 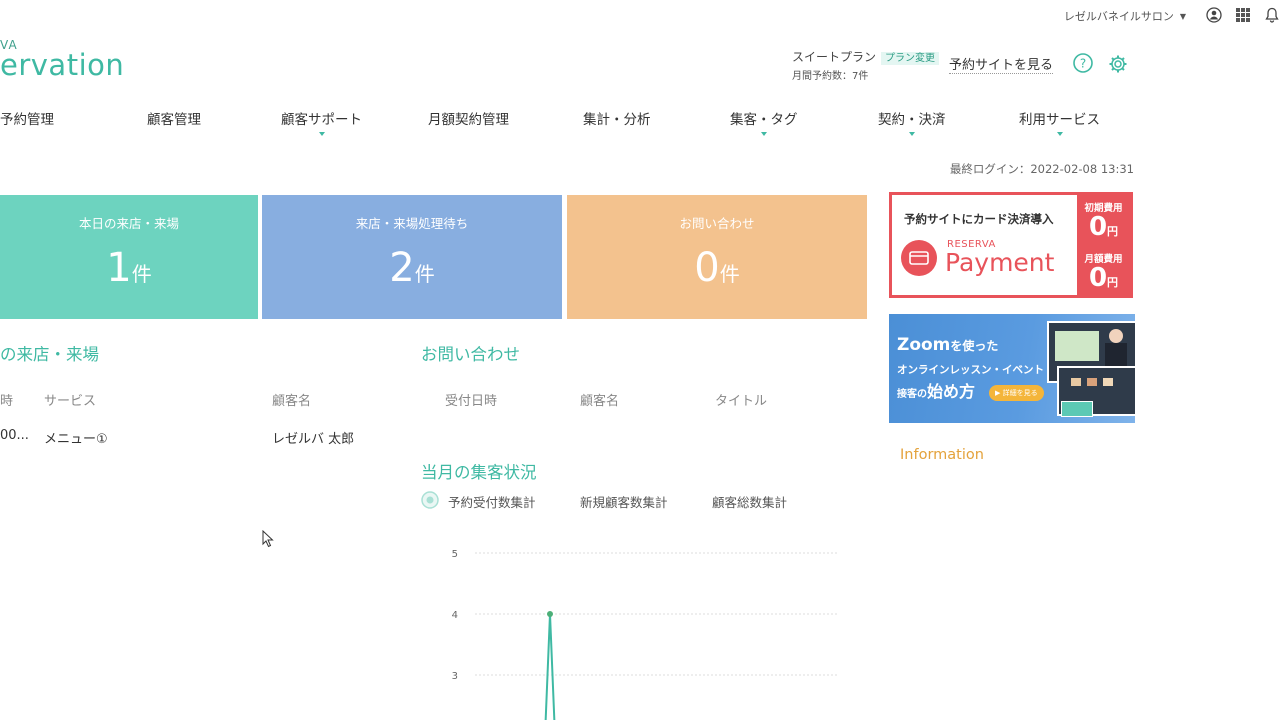 I want to click on nav-label: 顧客サポート, so click(x=321, y=120).